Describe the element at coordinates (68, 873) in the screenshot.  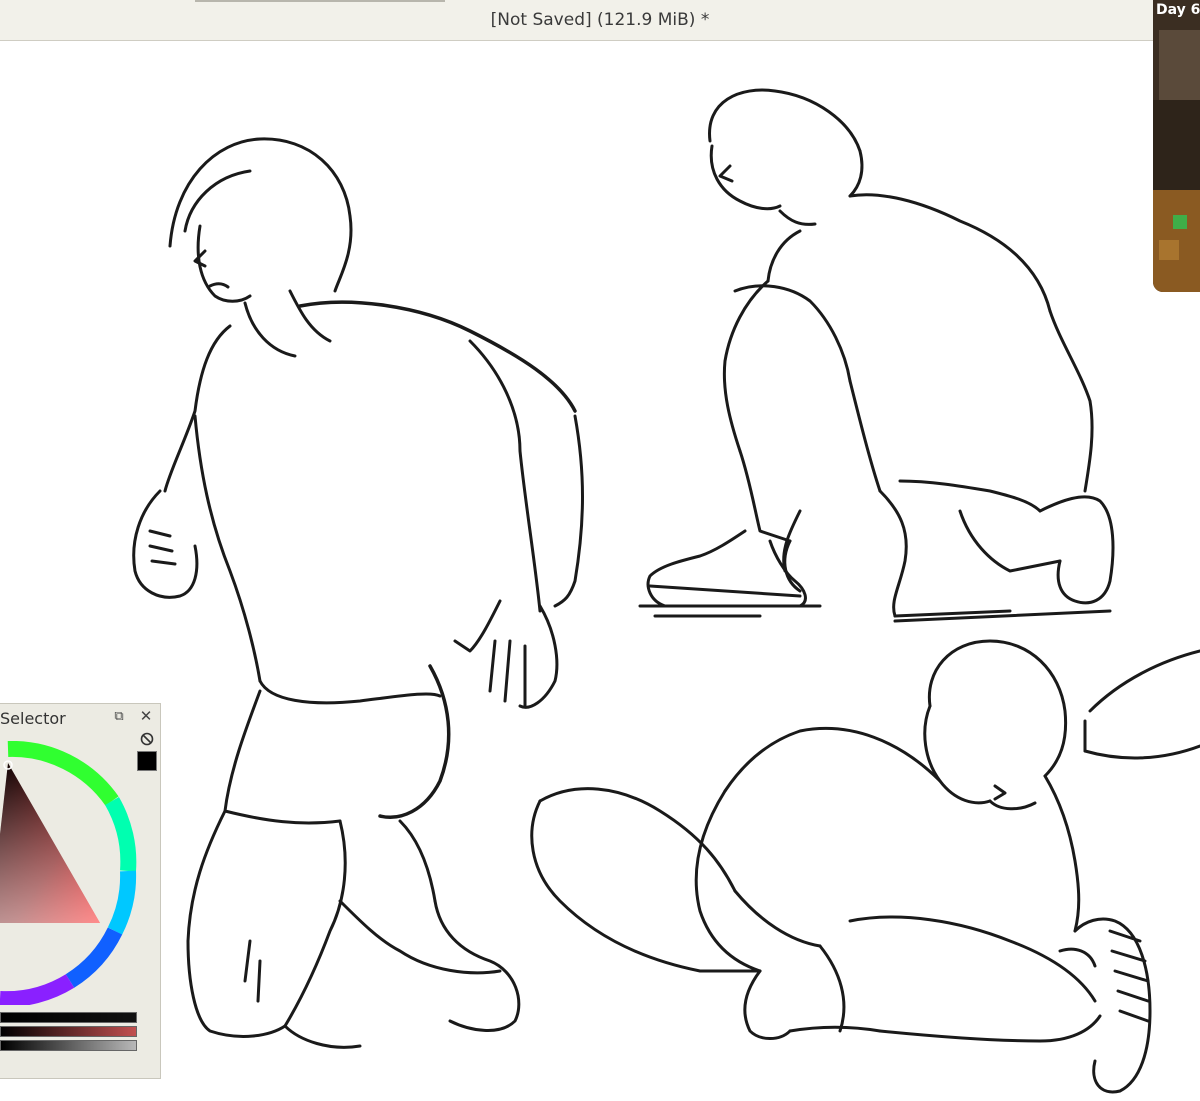
I see `color-wheel` at that location.